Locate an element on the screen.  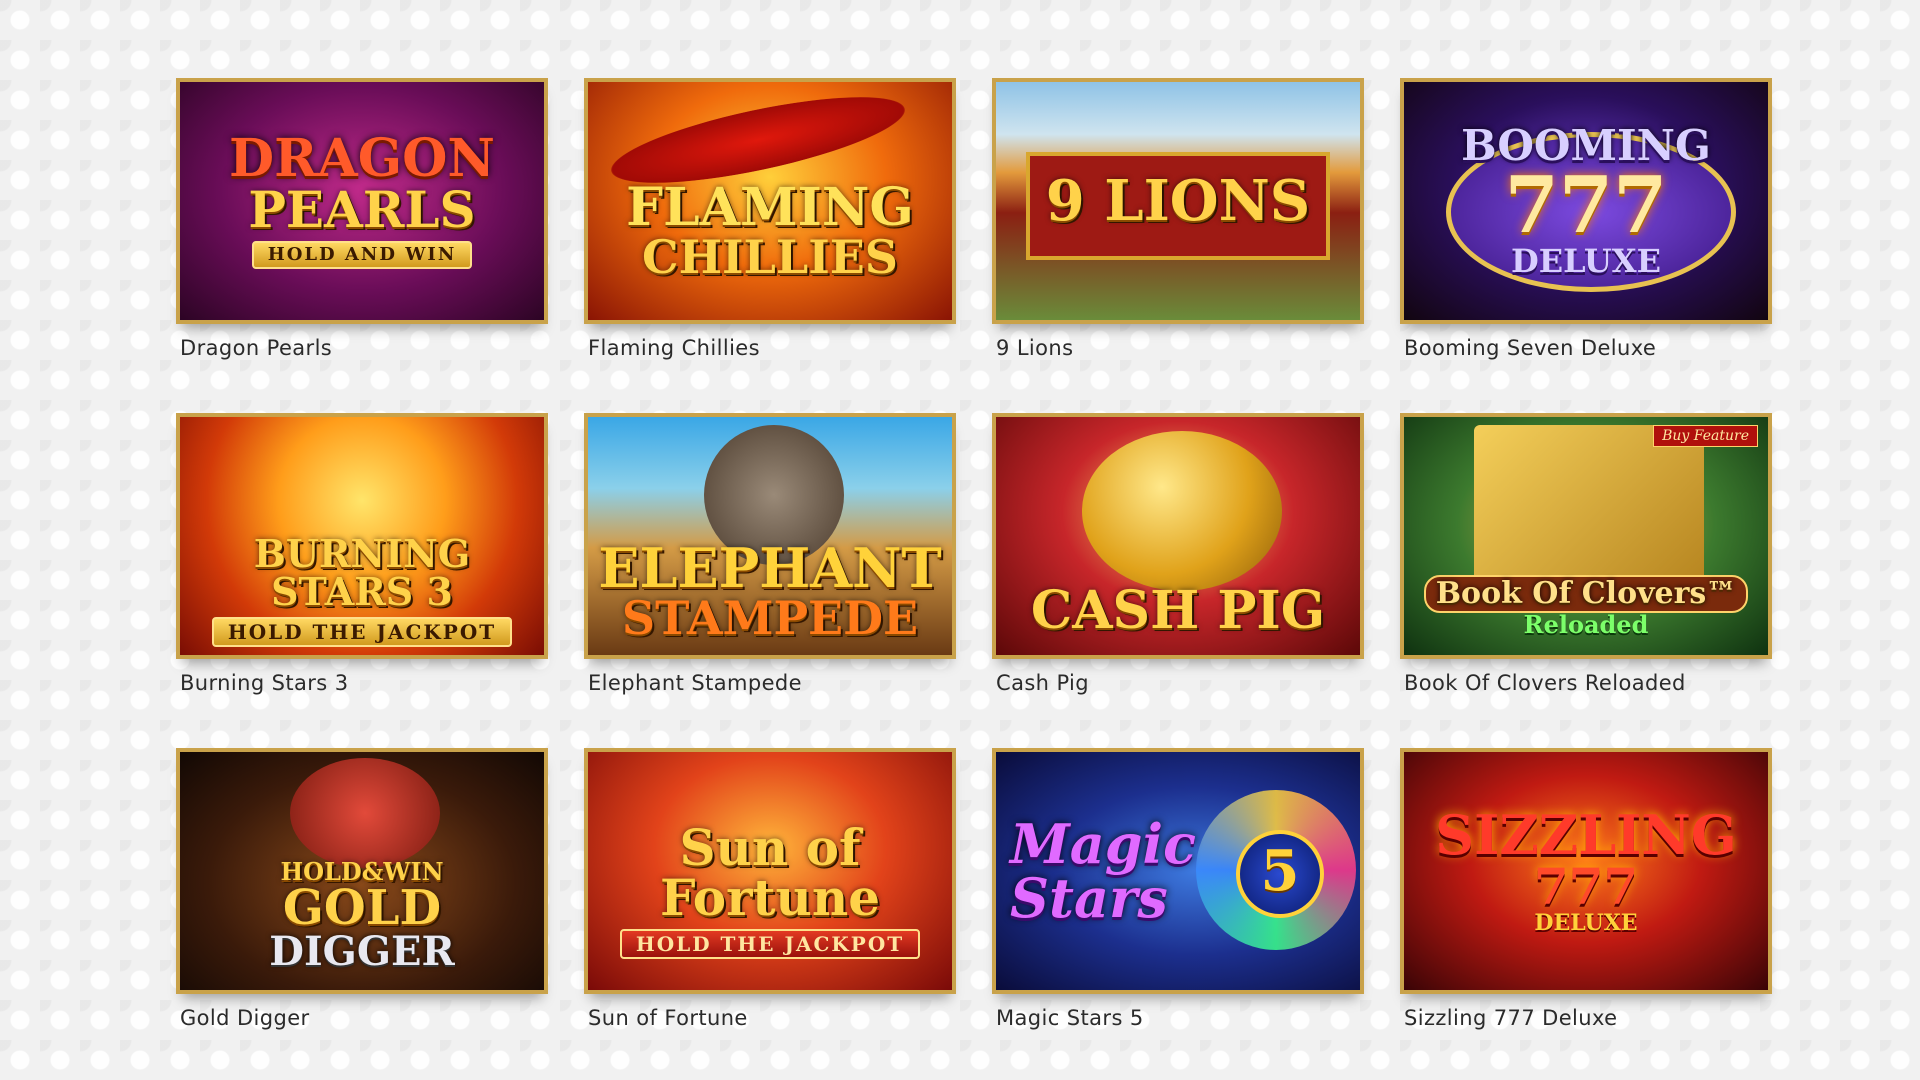
logo-line-2: CHILLIES is located at coordinates (770, 257).